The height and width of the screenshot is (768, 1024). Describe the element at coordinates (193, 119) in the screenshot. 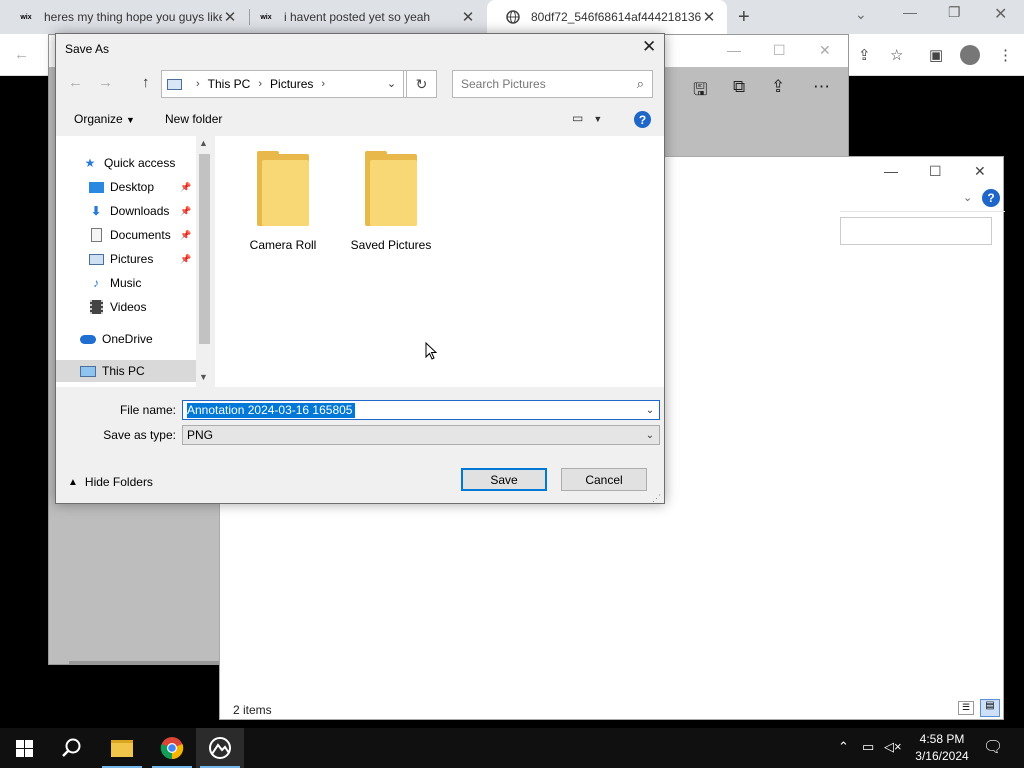

I see `new-folder-button: New folder` at that location.